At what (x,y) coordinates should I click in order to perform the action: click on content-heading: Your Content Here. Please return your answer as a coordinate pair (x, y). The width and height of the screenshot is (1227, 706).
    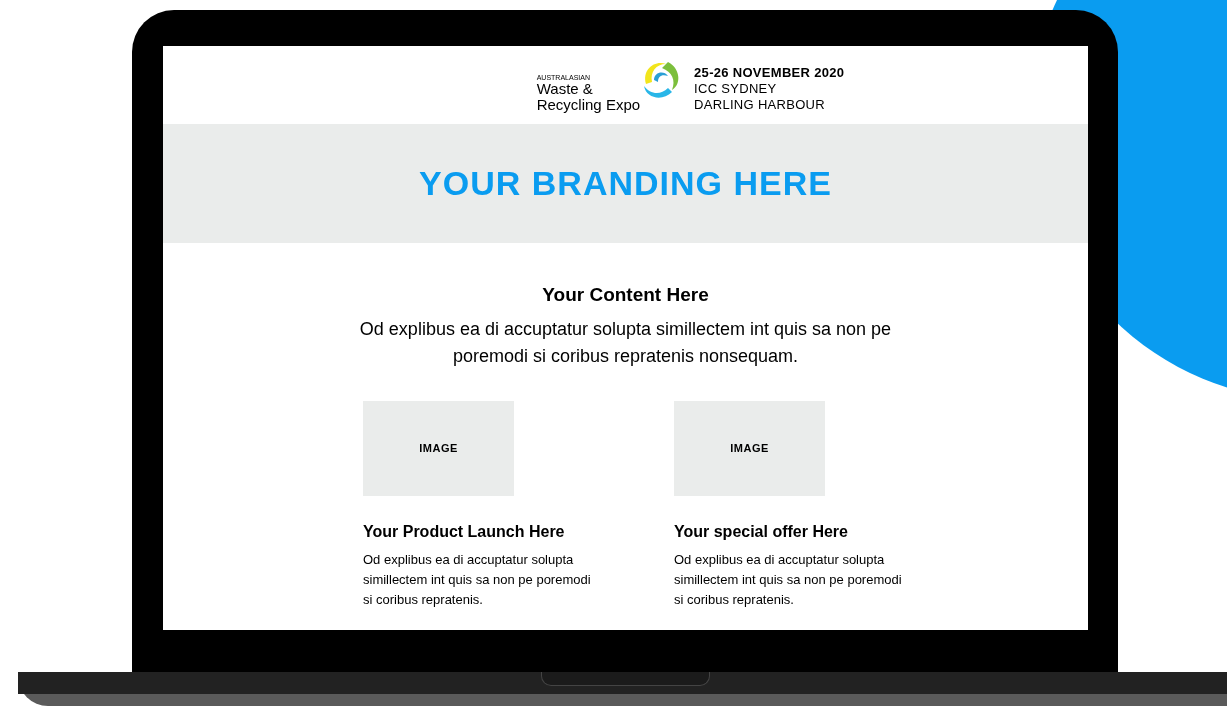
    Looking at the image, I should click on (625, 295).